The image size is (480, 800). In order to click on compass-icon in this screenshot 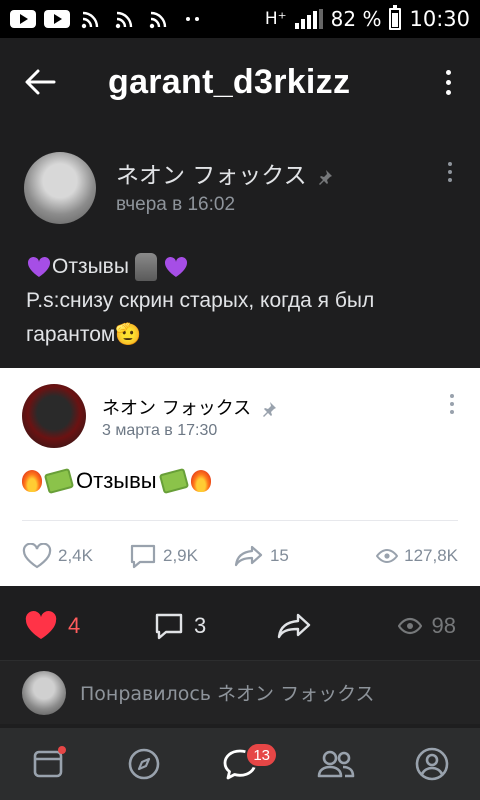, I will do `click(144, 764)`.